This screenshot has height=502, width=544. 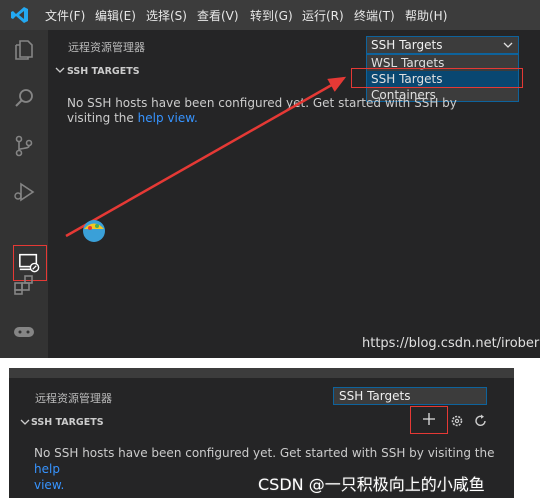 I want to click on remote-explorer-title: 远程资源管理器, so click(x=73, y=398).